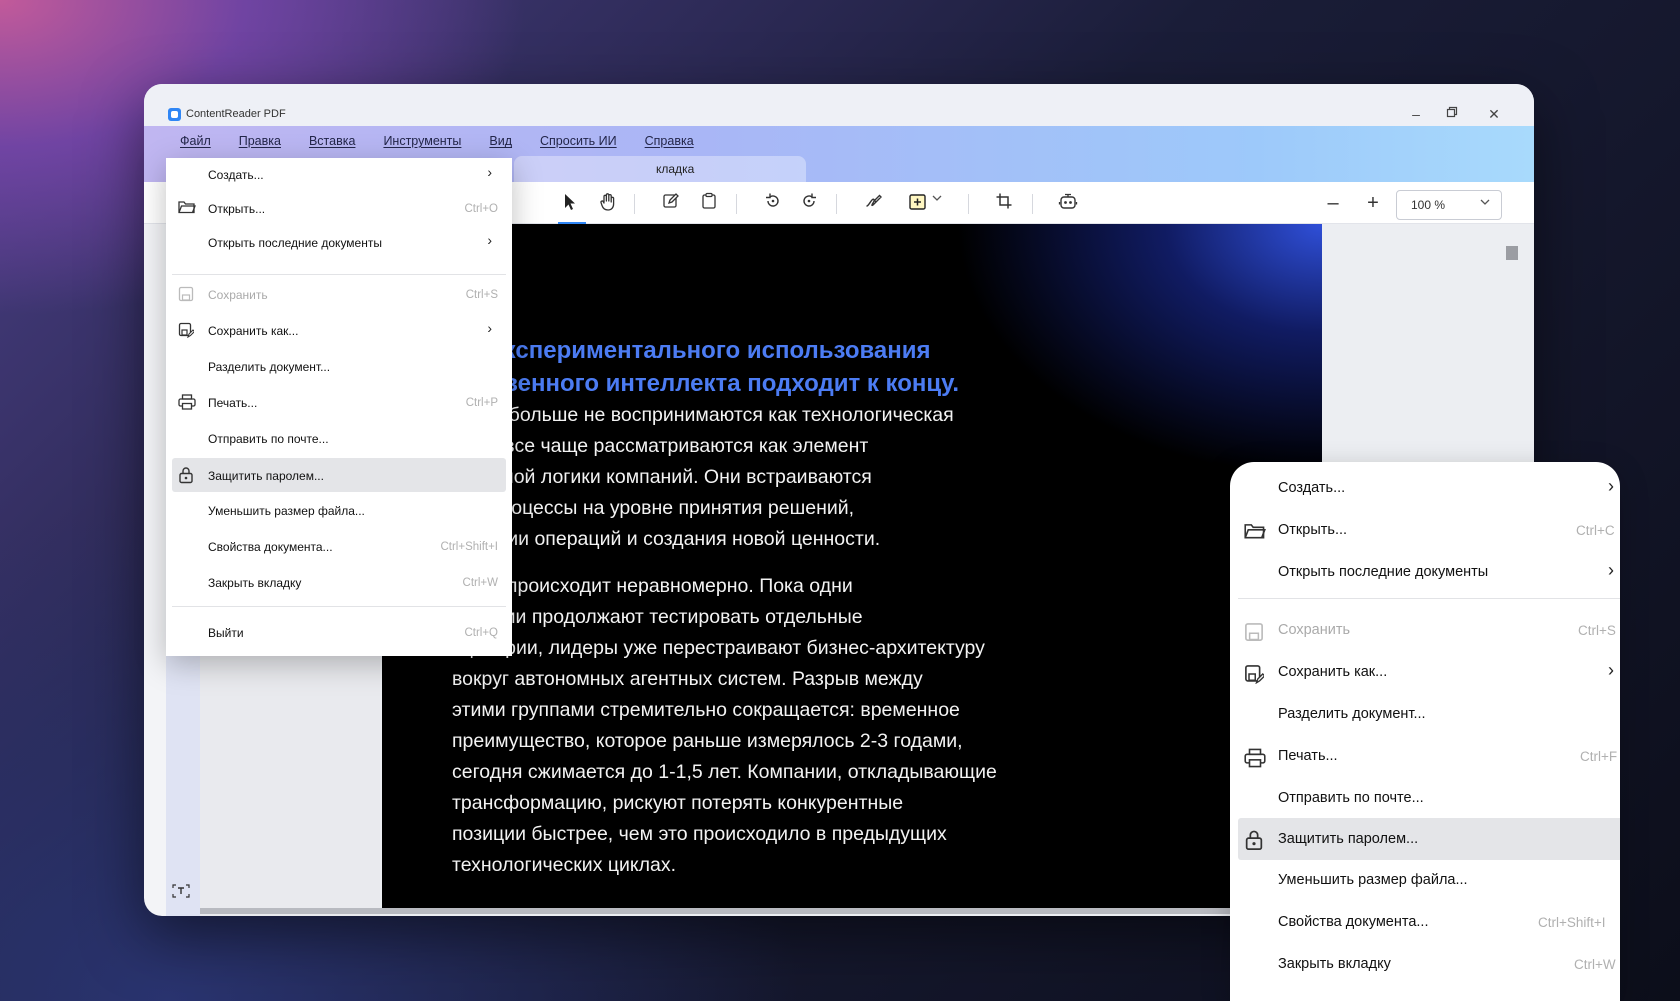 The height and width of the screenshot is (1001, 1680). I want to click on menu-item-shortcut: Ctrl+C, so click(1595, 530).